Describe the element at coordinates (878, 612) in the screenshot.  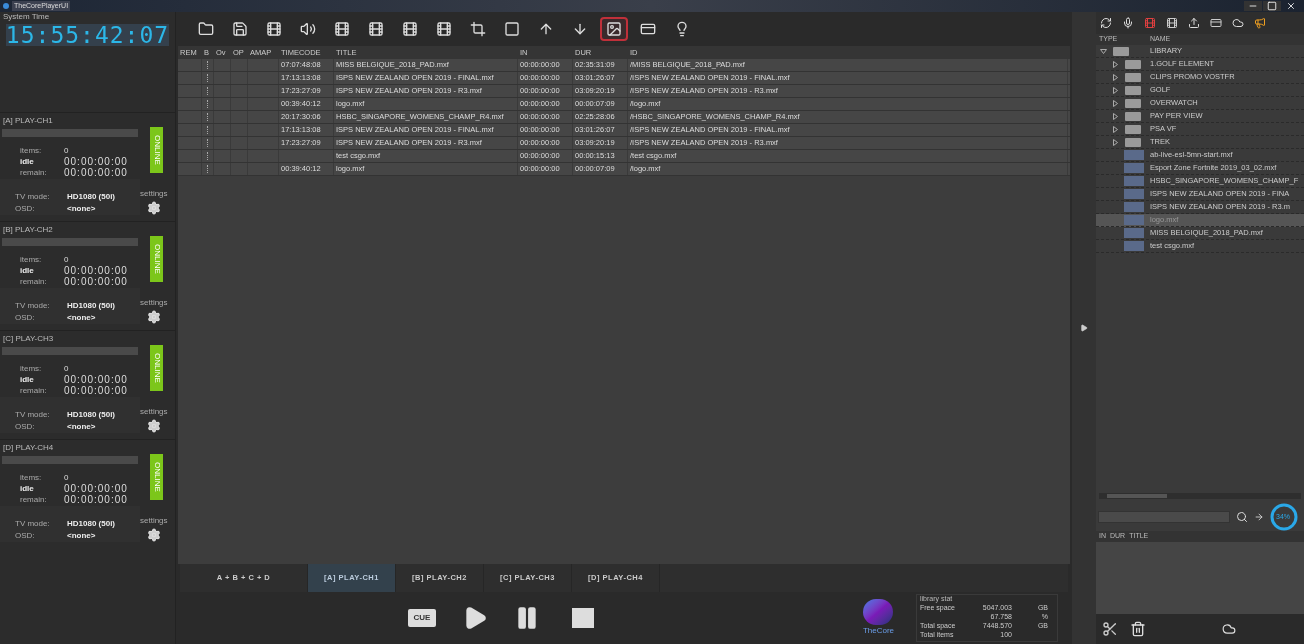
I see `logo-icon` at that location.